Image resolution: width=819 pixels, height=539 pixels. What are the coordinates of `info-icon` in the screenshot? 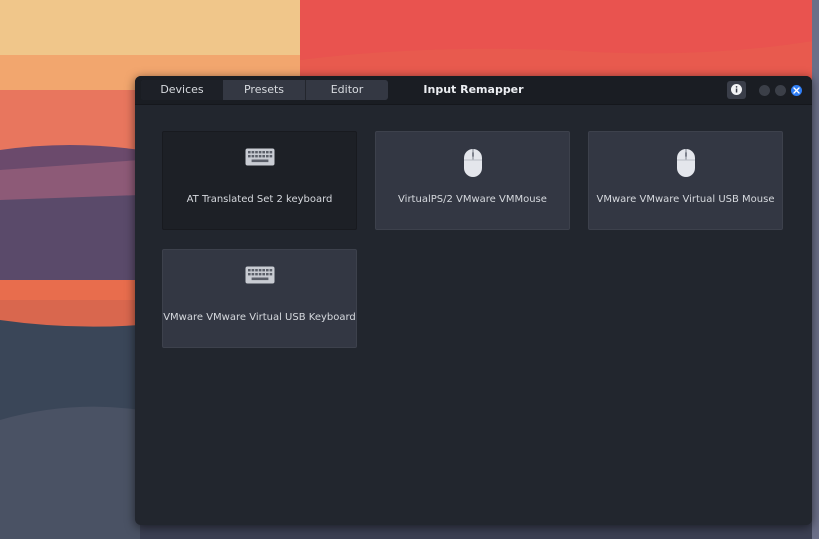 It's located at (736, 89).